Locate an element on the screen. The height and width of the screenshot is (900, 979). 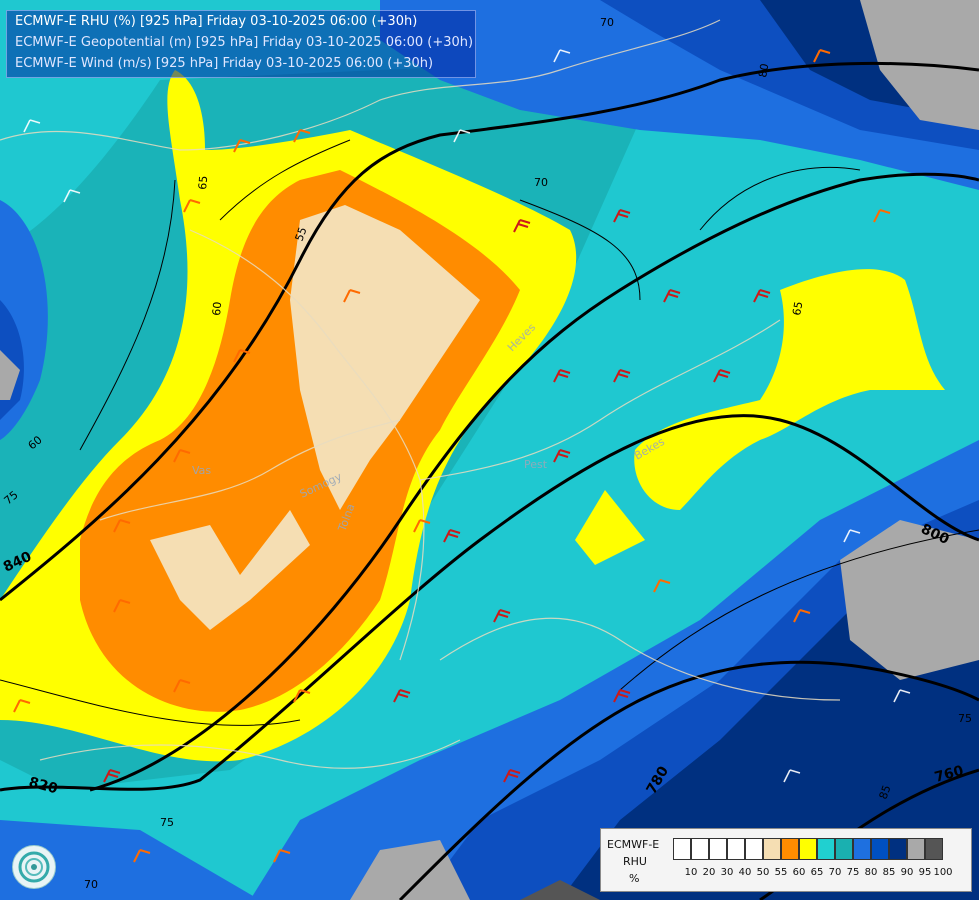
legend-variable: RHU is located at coordinates (635, 861).